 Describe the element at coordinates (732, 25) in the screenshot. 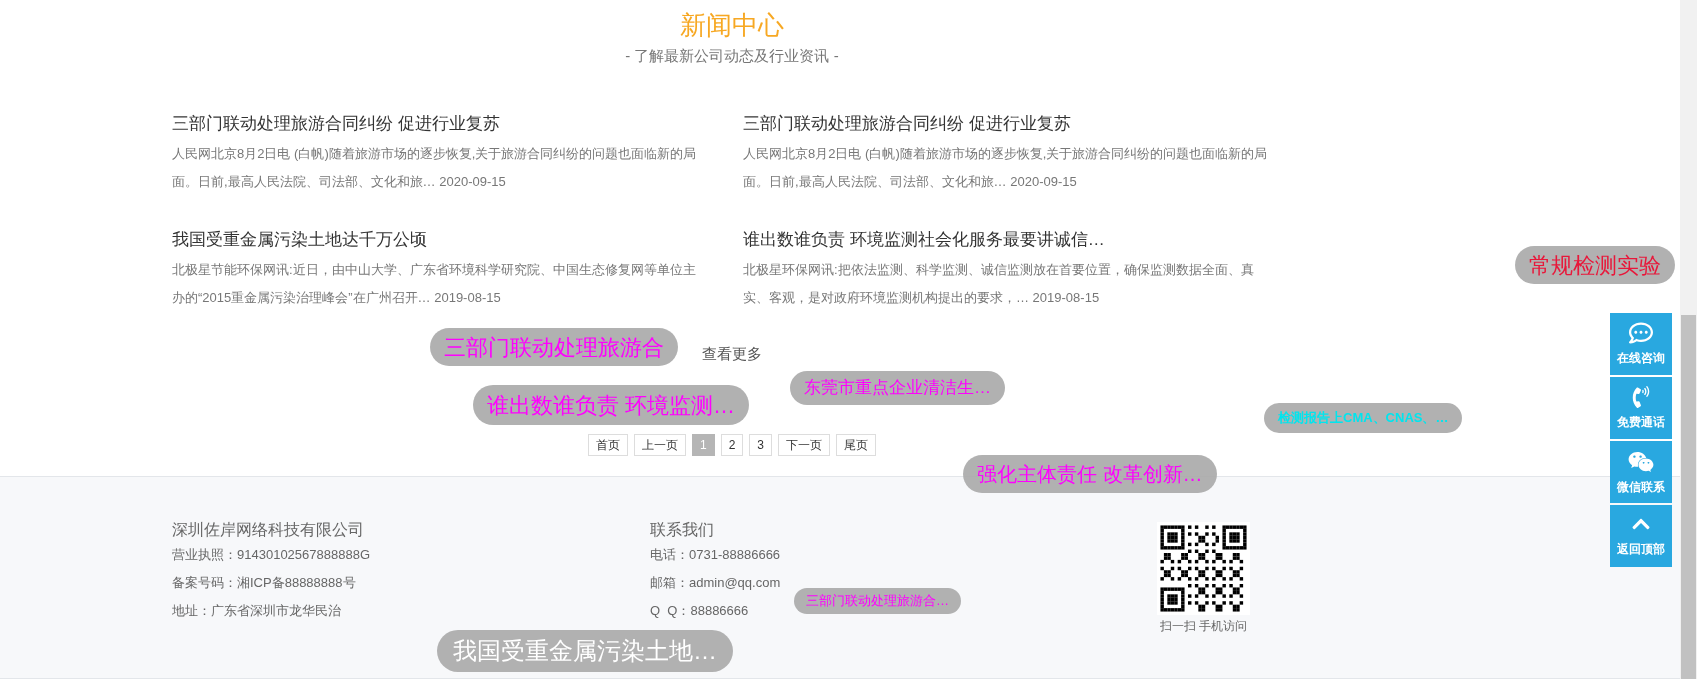

I see `section-title: 新闻中心` at that location.